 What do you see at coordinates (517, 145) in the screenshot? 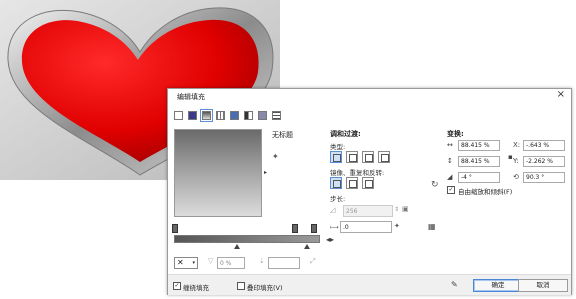
I see `x-label: X:` at bounding box center [517, 145].